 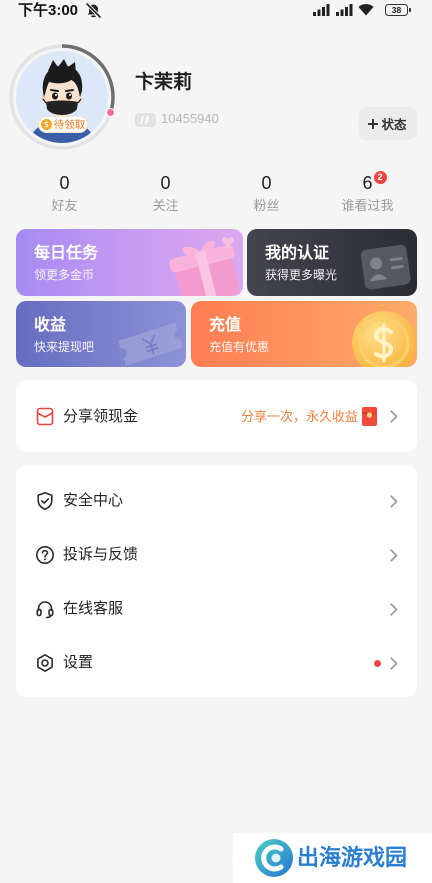 What do you see at coordinates (297, 253) in the screenshot?
I see `card-title: 我的认证` at bounding box center [297, 253].